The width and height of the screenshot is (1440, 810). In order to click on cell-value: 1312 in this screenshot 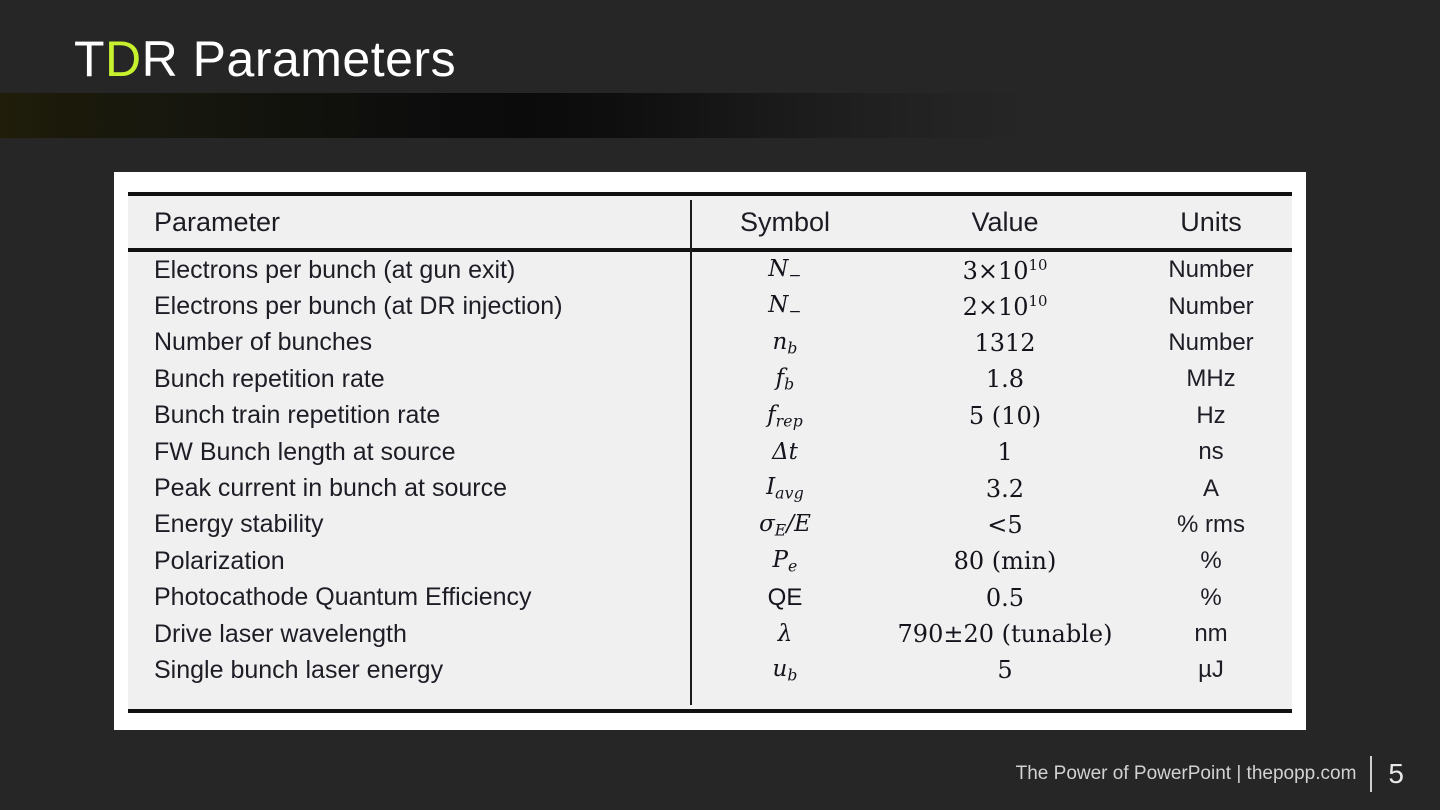, I will do `click(1005, 342)`.